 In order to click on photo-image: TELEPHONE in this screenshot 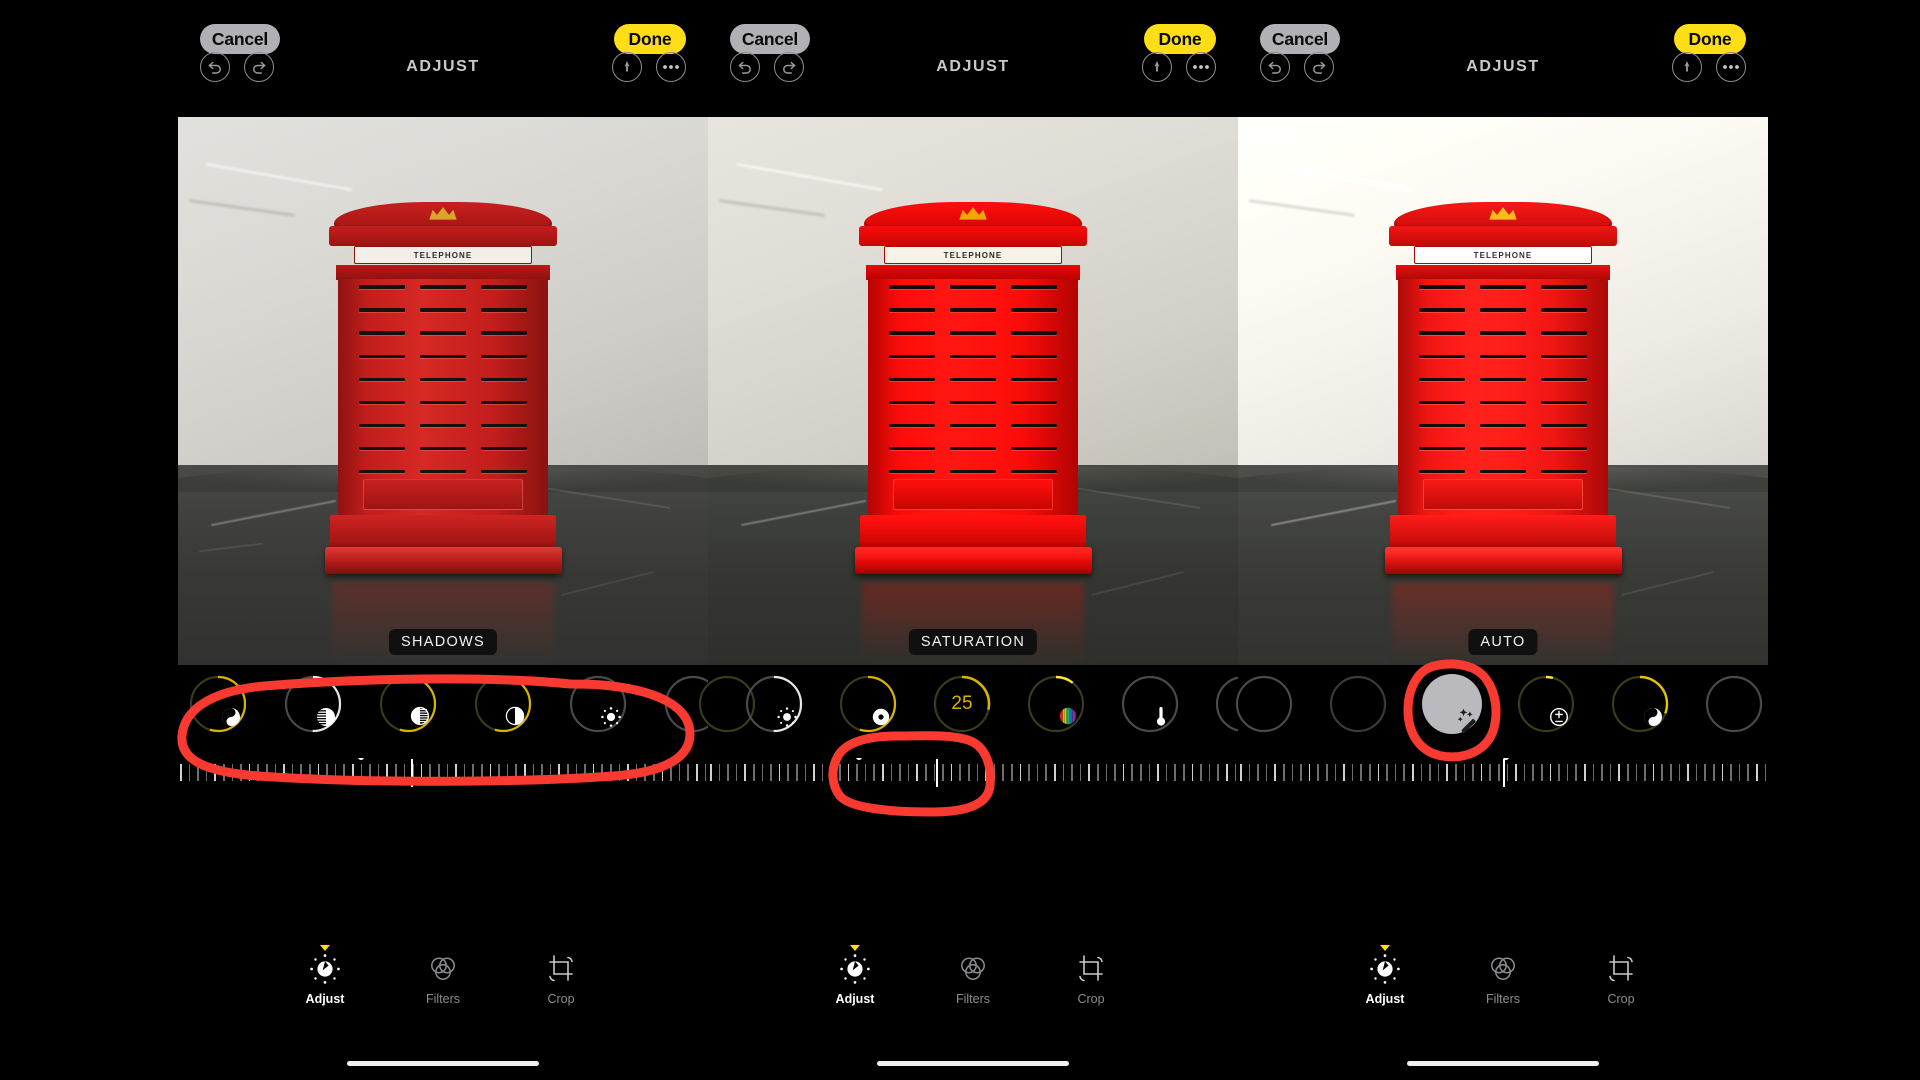, I will do `click(1503, 391)`.